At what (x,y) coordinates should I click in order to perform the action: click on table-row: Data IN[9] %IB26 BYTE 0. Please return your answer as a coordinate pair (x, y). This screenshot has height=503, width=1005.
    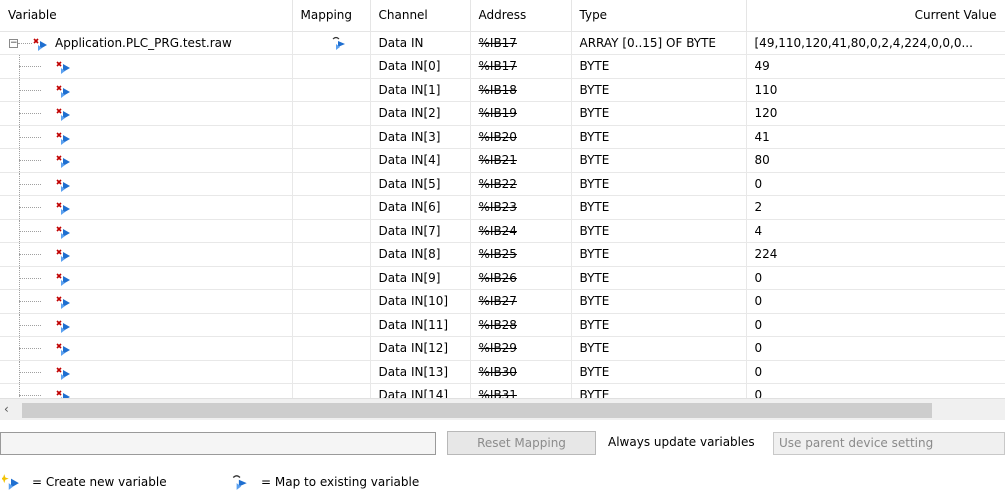
    Looking at the image, I should click on (502, 278).